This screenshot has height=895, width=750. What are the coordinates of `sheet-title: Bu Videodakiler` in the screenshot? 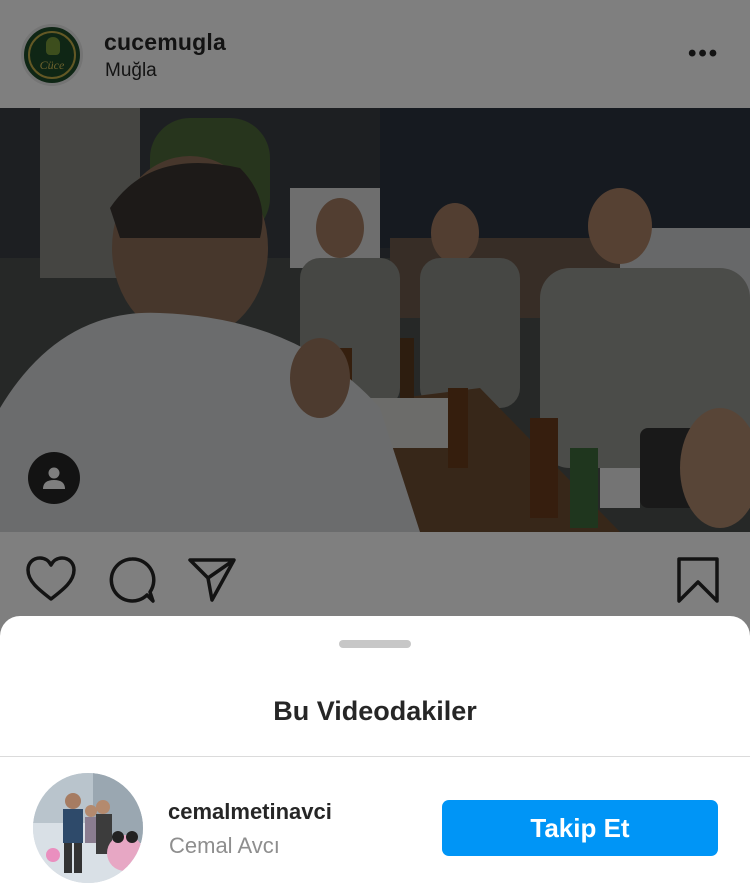 It's located at (375, 711).